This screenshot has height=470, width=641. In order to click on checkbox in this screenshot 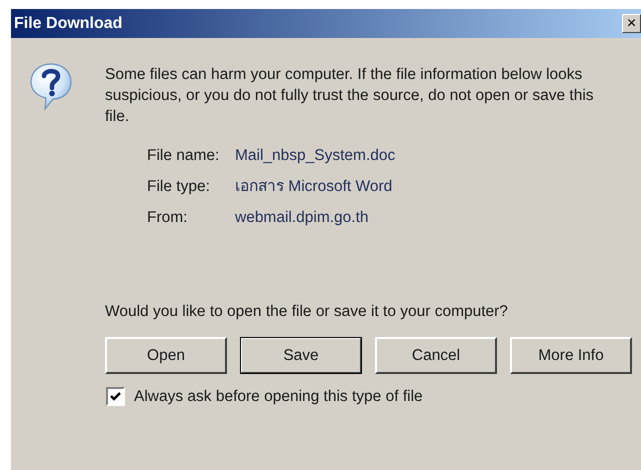, I will do `click(115, 396)`.